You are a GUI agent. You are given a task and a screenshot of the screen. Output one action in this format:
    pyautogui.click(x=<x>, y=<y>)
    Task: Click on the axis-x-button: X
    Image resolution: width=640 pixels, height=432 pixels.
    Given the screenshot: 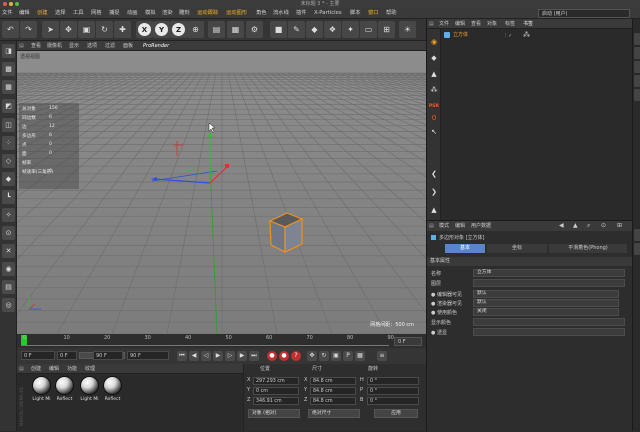 What is the action you would take?
    pyautogui.click(x=144, y=29)
    